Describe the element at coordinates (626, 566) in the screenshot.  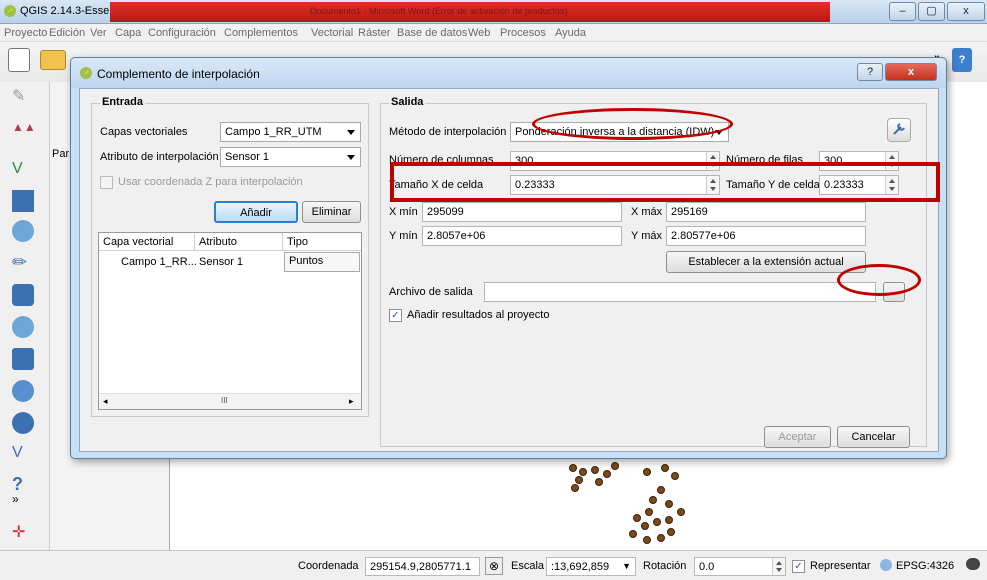
I see `chevron-down-icon: ▼` at that location.